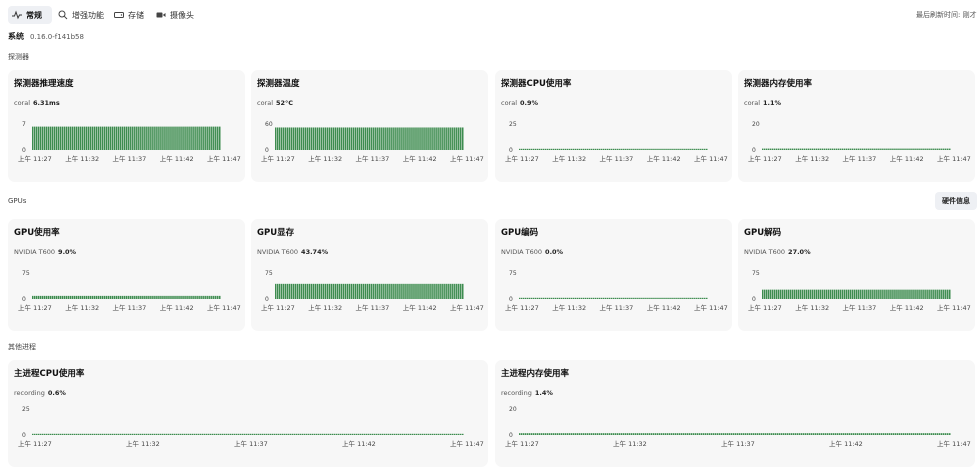 This screenshot has height=472, width=980. Describe the element at coordinates (522, 158) in the screenshot. I see `x-tick-label: 上午 11:27` at that location.